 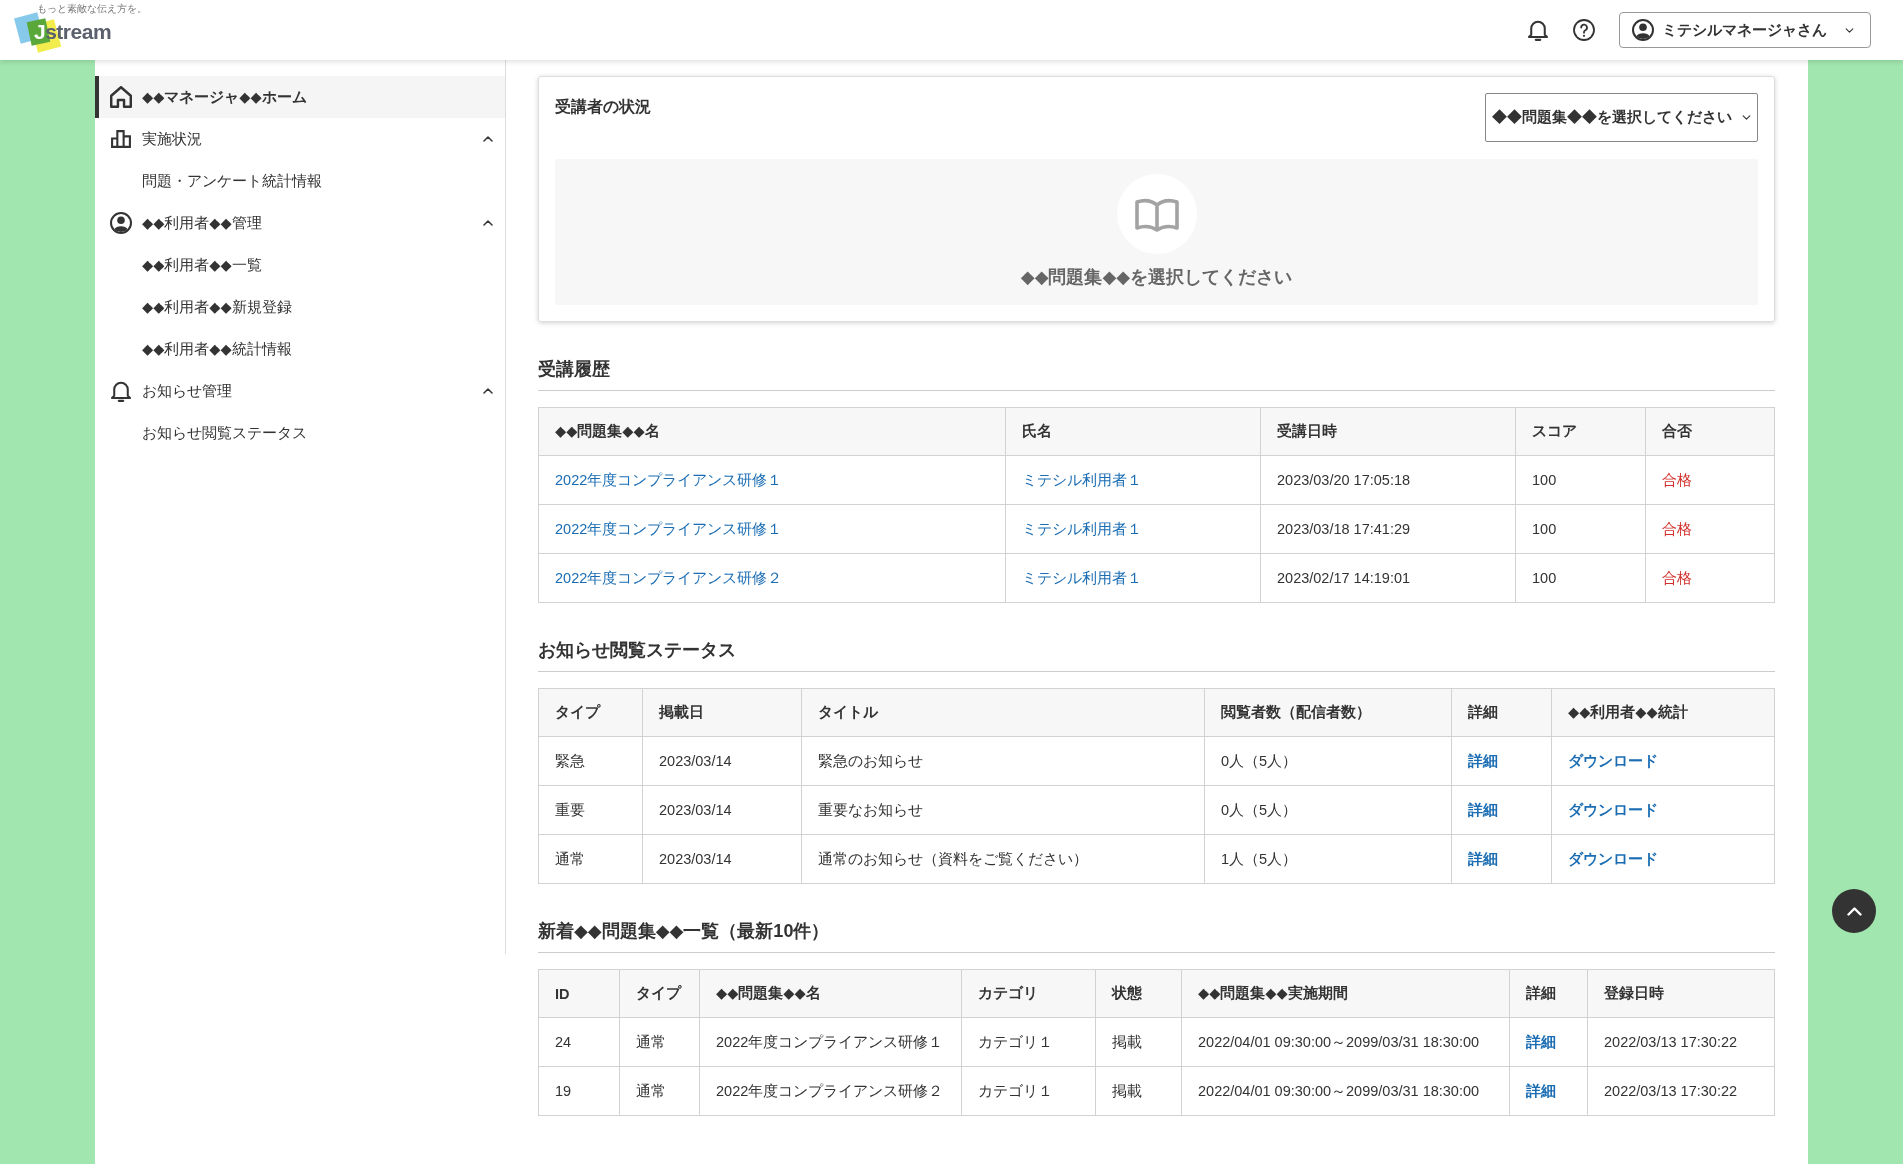 What do you see at coordinates (1388, 431) in the screenshot?
I see `column-header: 受講日時` at bounding box center [1388, 431].